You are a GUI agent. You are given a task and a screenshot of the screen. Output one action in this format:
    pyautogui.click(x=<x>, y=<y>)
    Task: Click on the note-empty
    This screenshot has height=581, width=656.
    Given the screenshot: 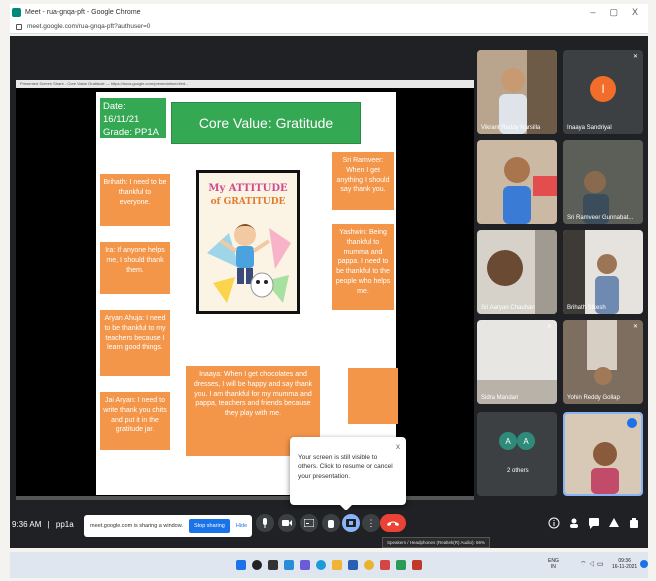 What is the action you would take?
    pyautogui.click(x=373, y=396)
    